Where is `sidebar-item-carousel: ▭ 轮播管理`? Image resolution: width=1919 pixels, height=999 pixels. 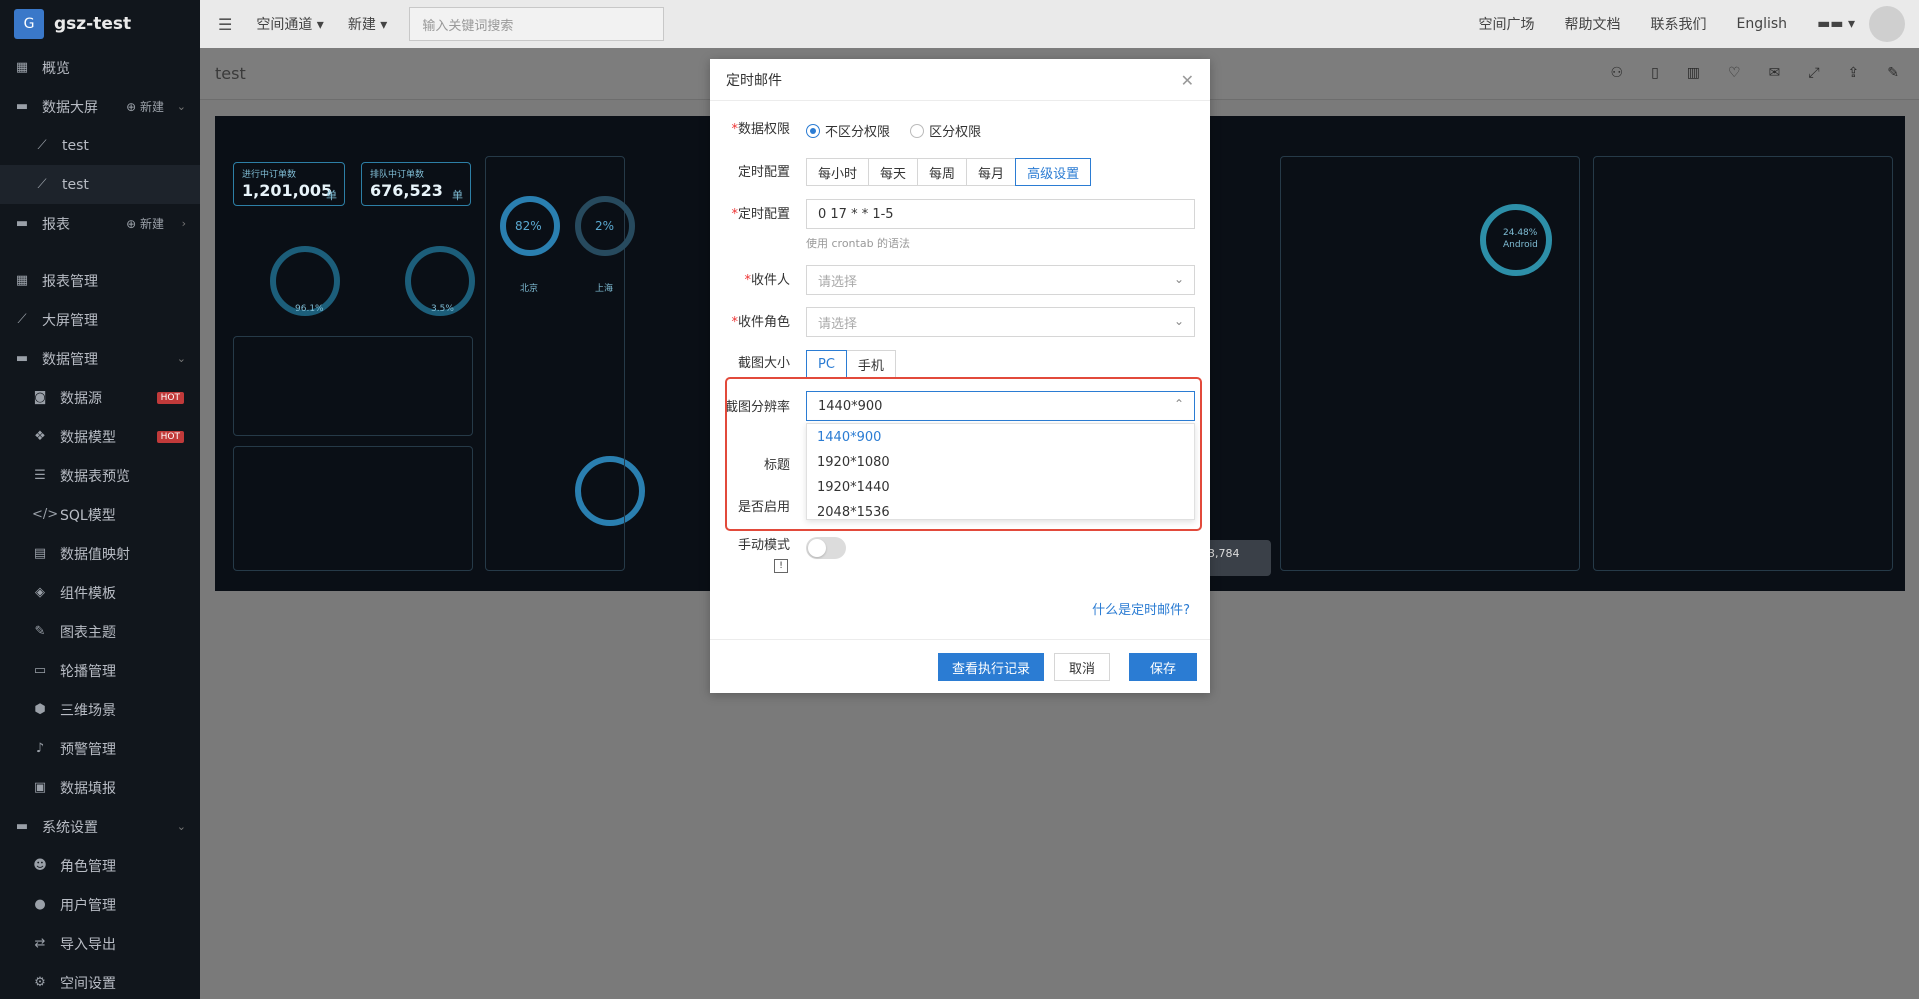 sidebar-item-carousel: ▭ 轮播管理 is located at coordinates (100, 670).